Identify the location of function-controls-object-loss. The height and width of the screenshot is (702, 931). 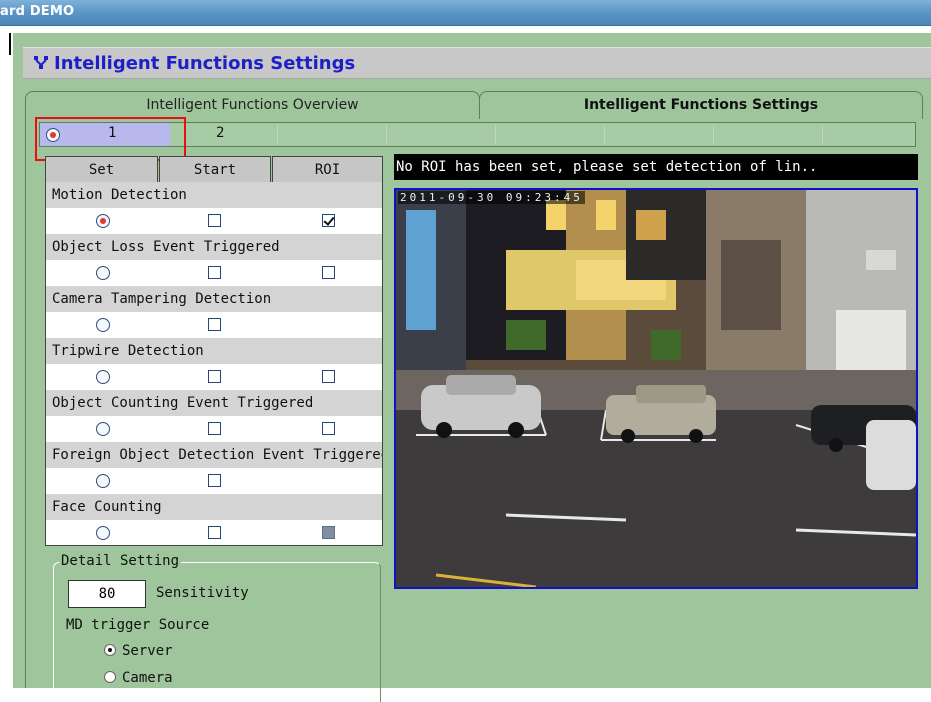
(214, 273).